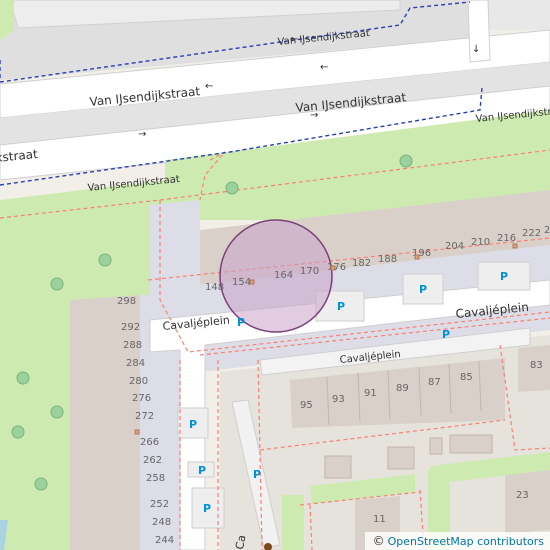 This screenshot has height=550, width=550. What do you see at coordinates (370, 393) in the screenshot?
I see `house-number: 91` at bounding box center [370, 393].